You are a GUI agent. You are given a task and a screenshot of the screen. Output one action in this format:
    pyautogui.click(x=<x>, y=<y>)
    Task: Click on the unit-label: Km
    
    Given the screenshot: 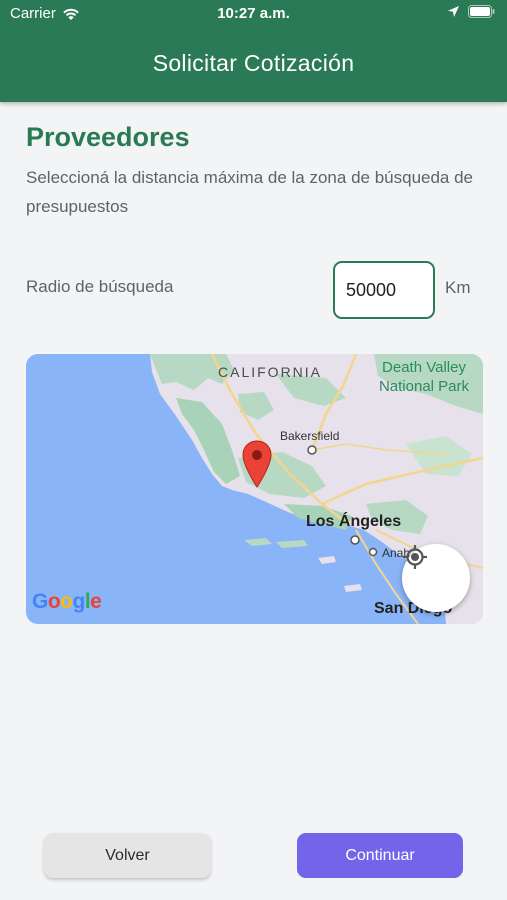 What is the action you would take?
    pyautogui.click(x=458, y=287)
    